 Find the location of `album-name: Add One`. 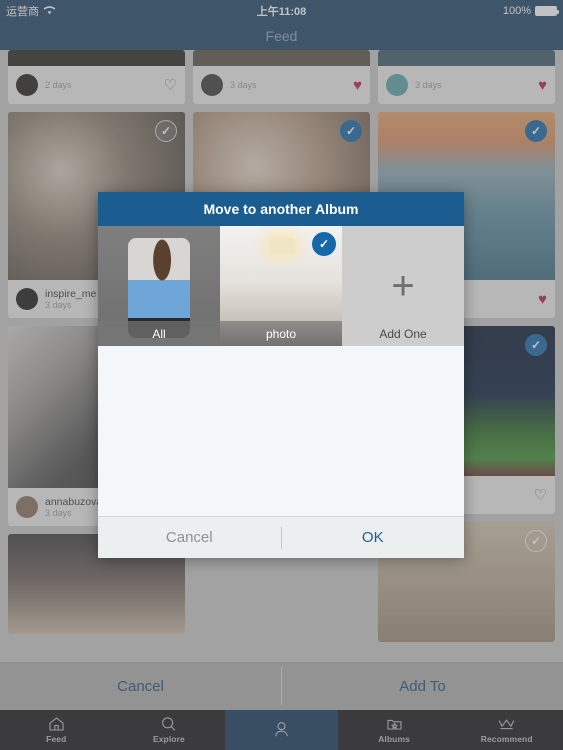

album-name: Add One is located at coordinates (403, 333).